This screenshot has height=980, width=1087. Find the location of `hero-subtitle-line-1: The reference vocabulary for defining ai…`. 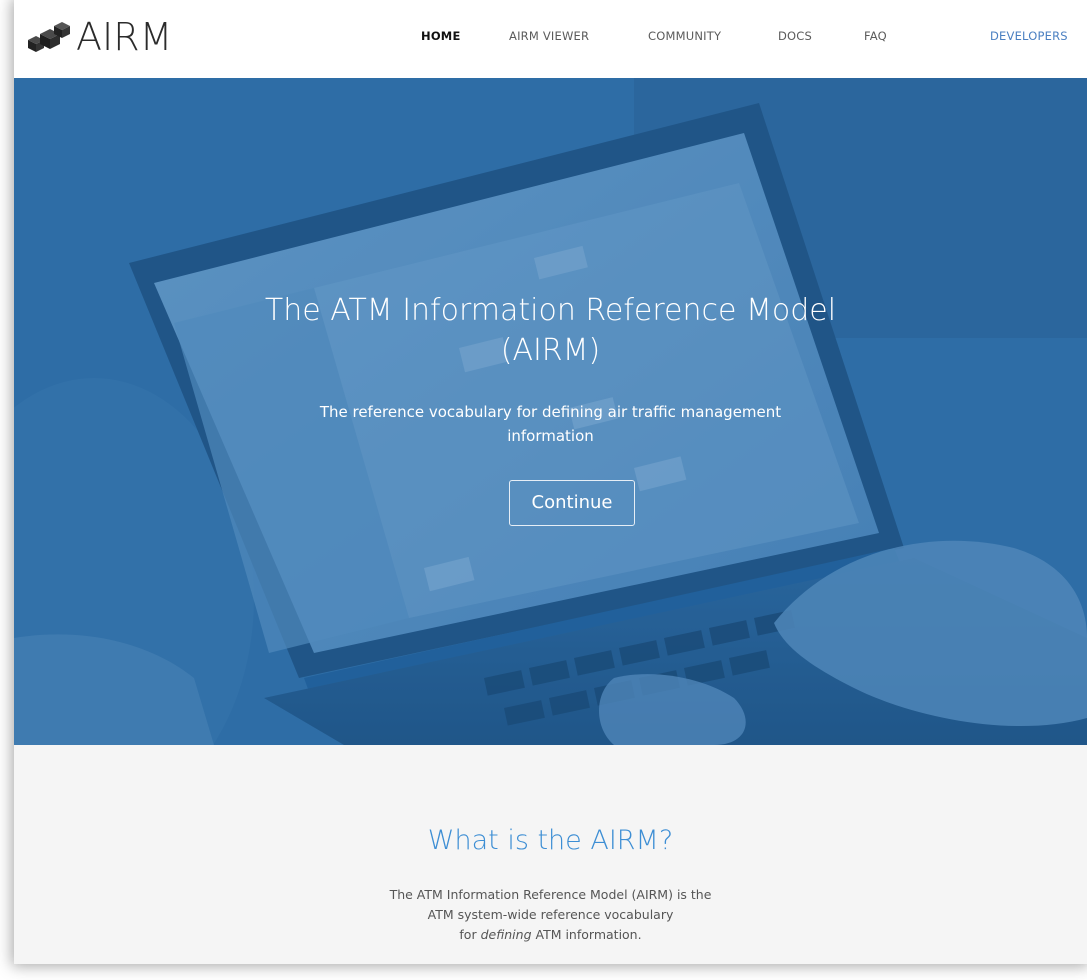

hero-subtitle-line-1: The reference vocabulary for defining ai… is located at coordinates (550, 412).